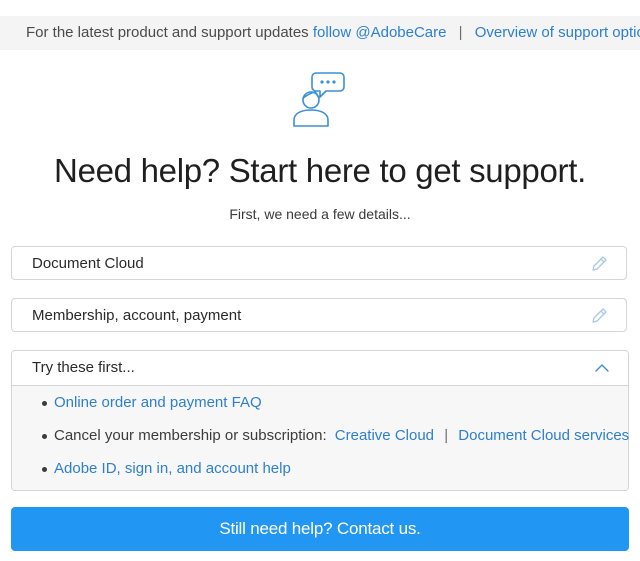 Image resolution: width=640 pixels, height=561 pixels. Describe the element at coordinates (190, 435) in the screenshot. I see `cancel-membership-text: Cancel your membership or subscription:` at that location.